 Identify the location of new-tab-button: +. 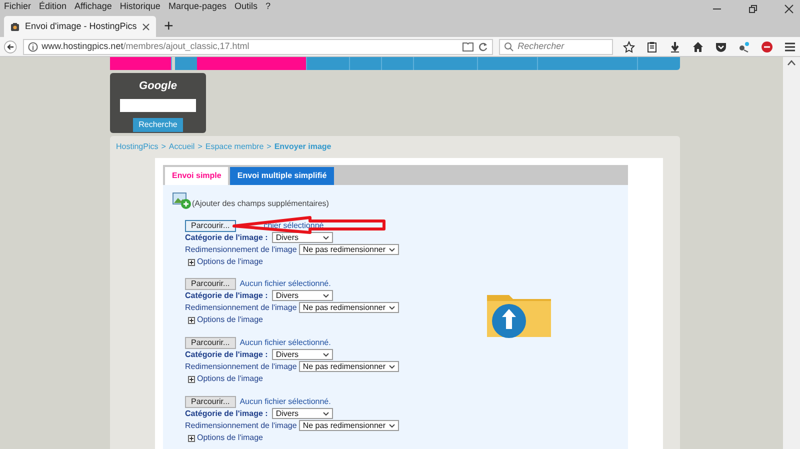
(169, 27).